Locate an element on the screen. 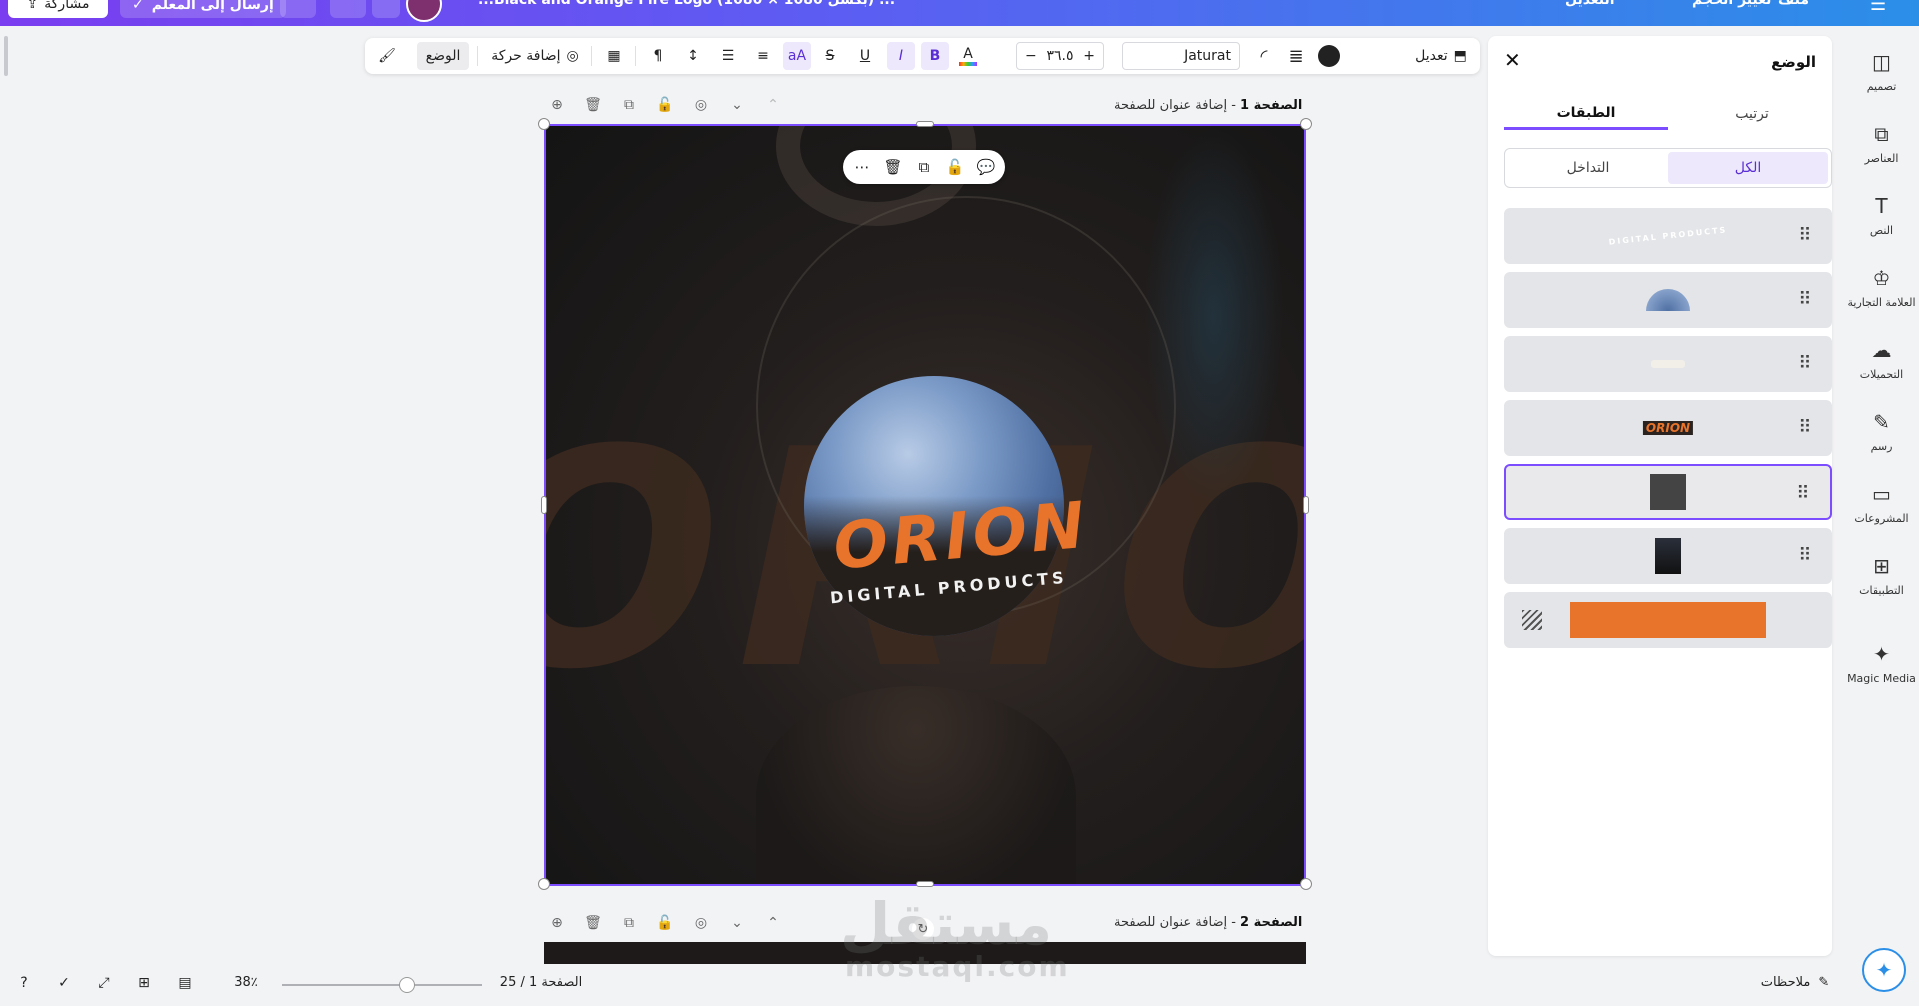  resize-handle-tl is located at coordinates (544, 124).